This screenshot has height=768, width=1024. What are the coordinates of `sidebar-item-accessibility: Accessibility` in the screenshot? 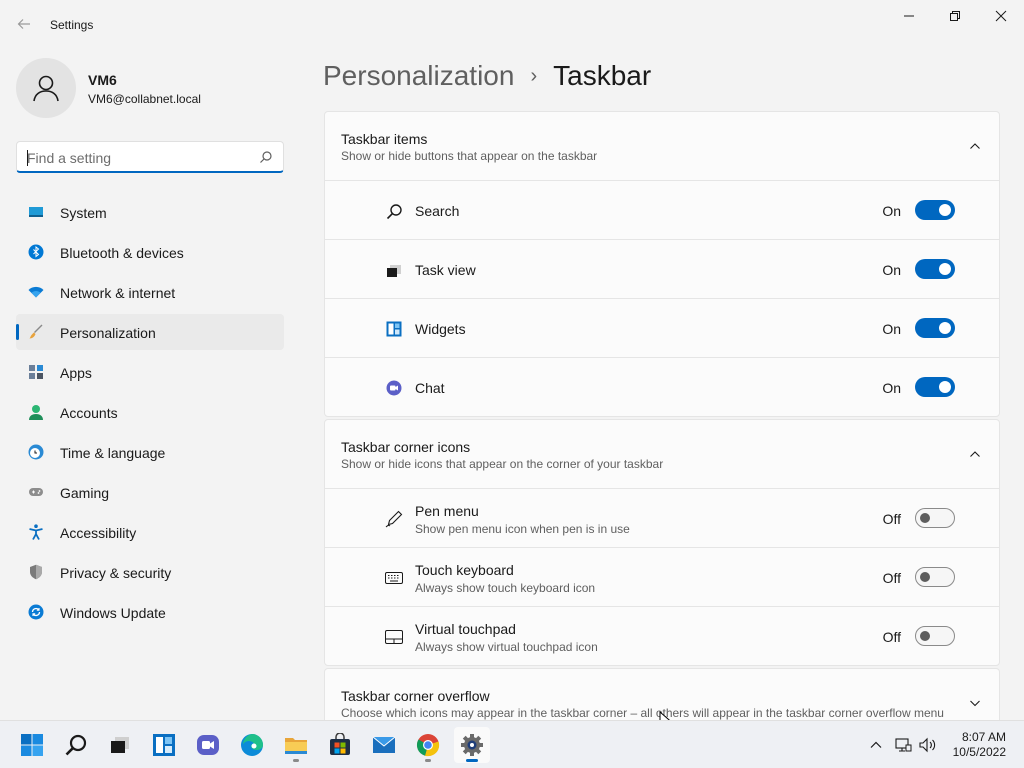 It's located at (150, 532).